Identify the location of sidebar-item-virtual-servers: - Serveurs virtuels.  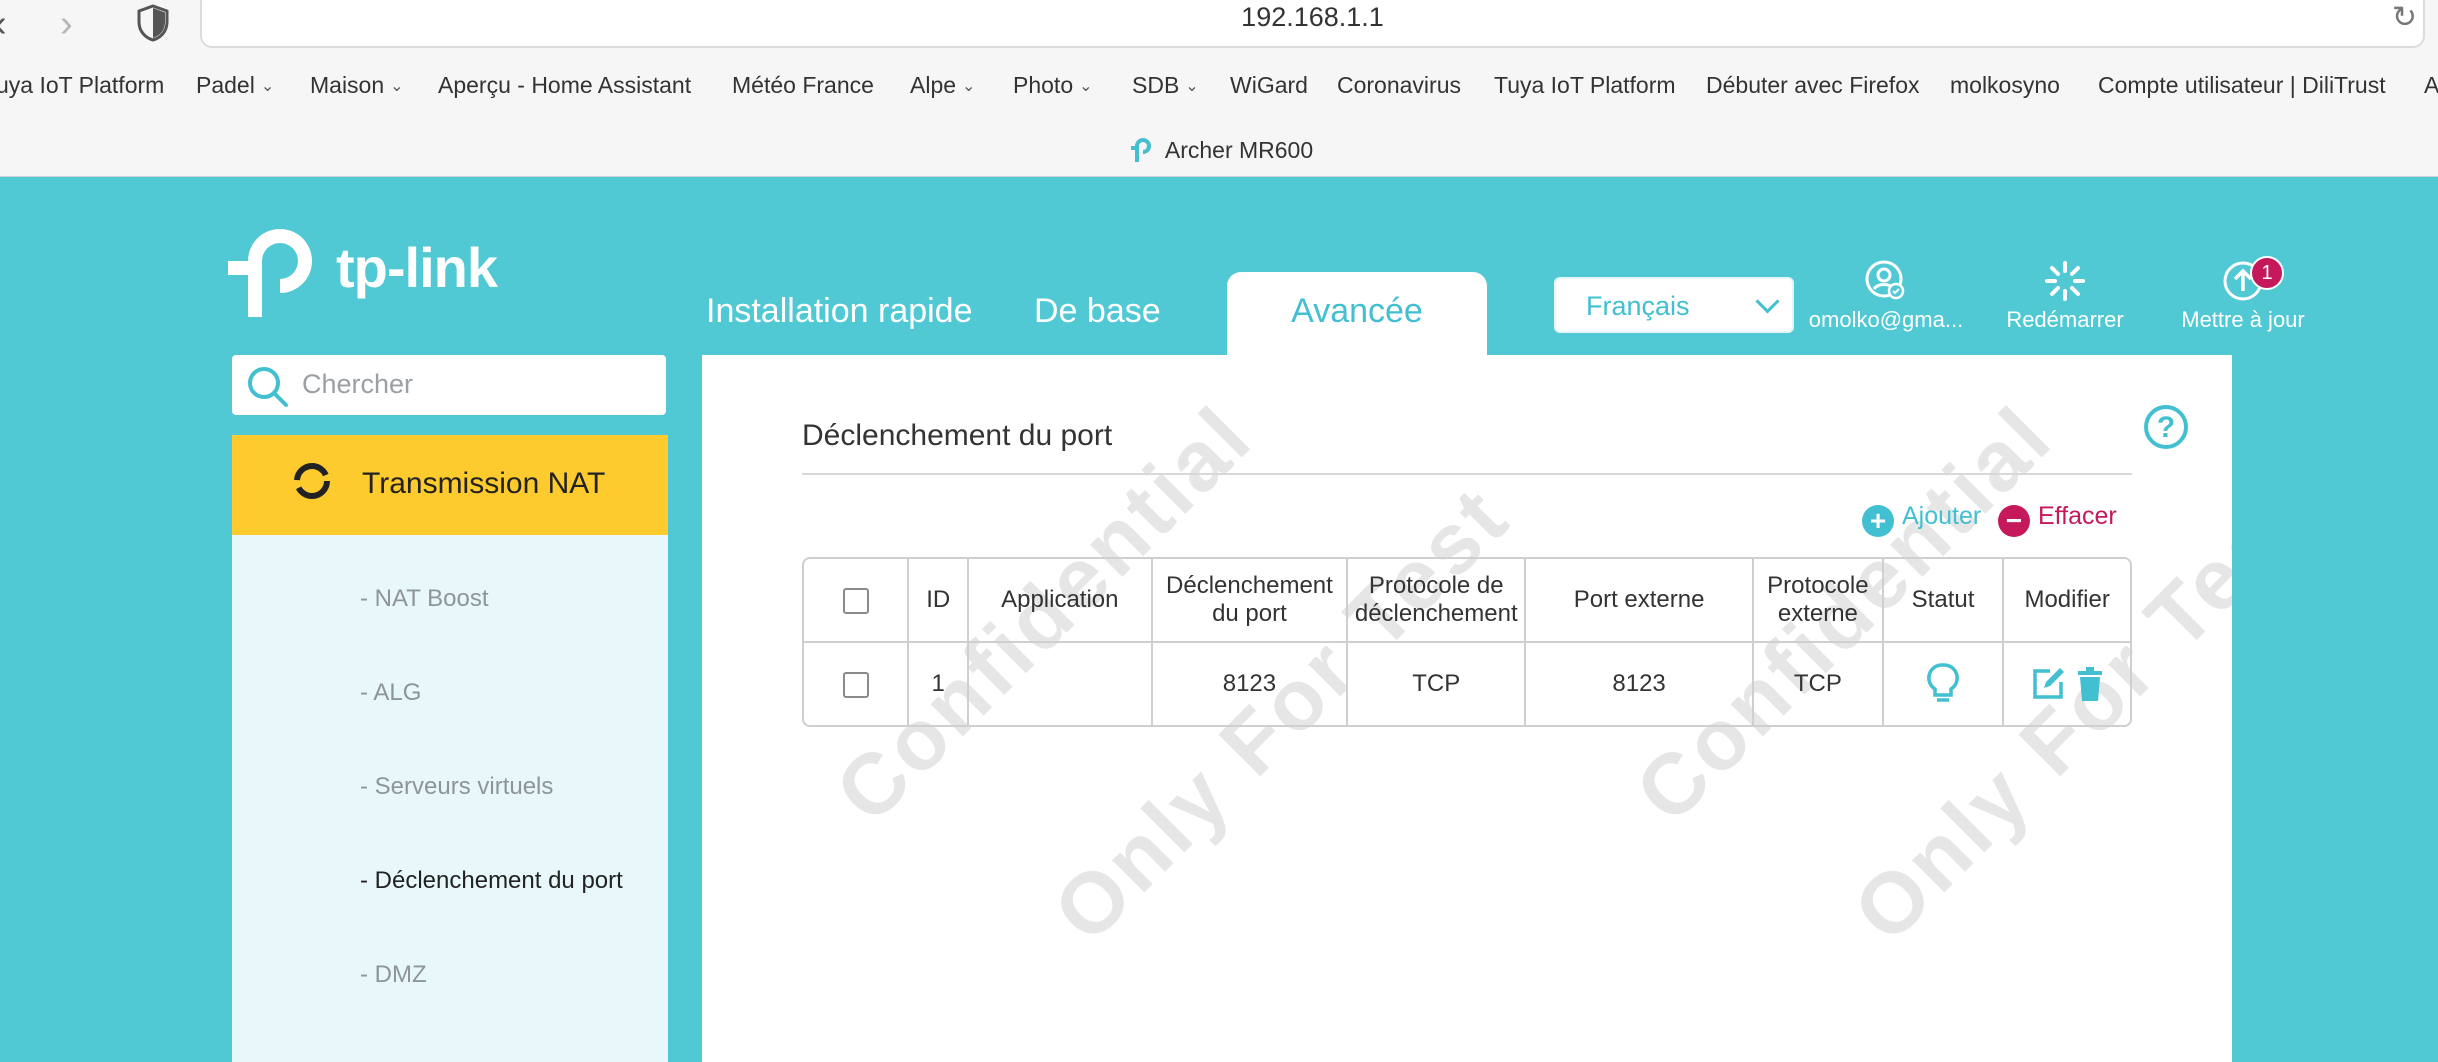
(456, 787).